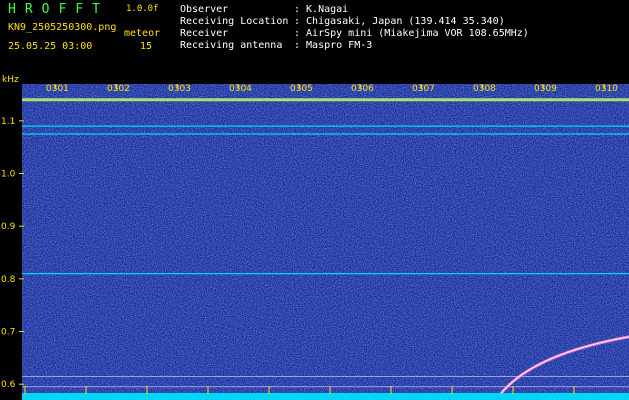 The image size is (629, 400). I want to click on info-observer-value: : K.Nagai, so click(321, 9).